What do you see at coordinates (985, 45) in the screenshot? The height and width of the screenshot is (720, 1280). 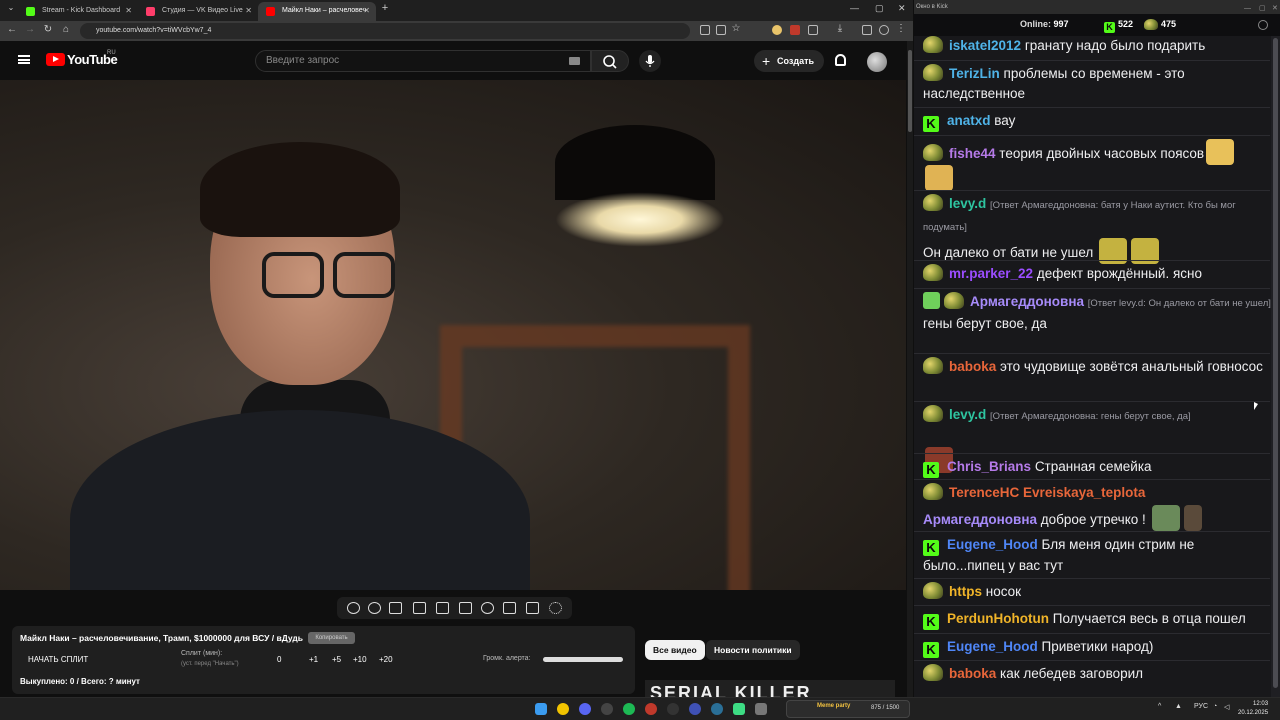 I see `chat-username: iskatel2012` at bounding box center [985, 45].